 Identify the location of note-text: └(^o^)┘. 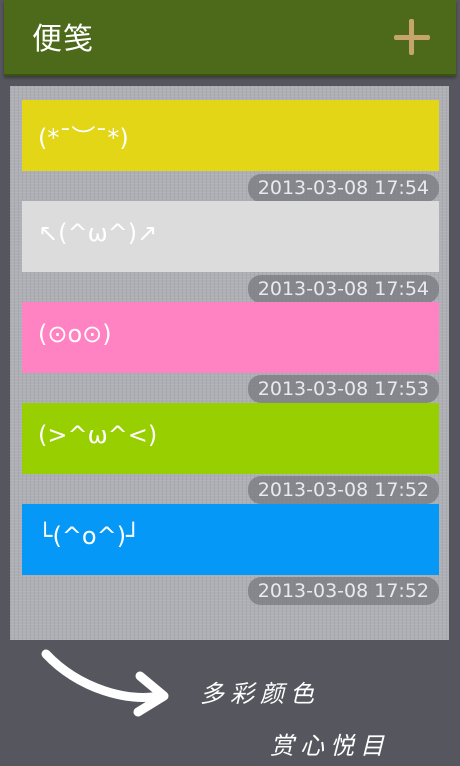
(89, 536).